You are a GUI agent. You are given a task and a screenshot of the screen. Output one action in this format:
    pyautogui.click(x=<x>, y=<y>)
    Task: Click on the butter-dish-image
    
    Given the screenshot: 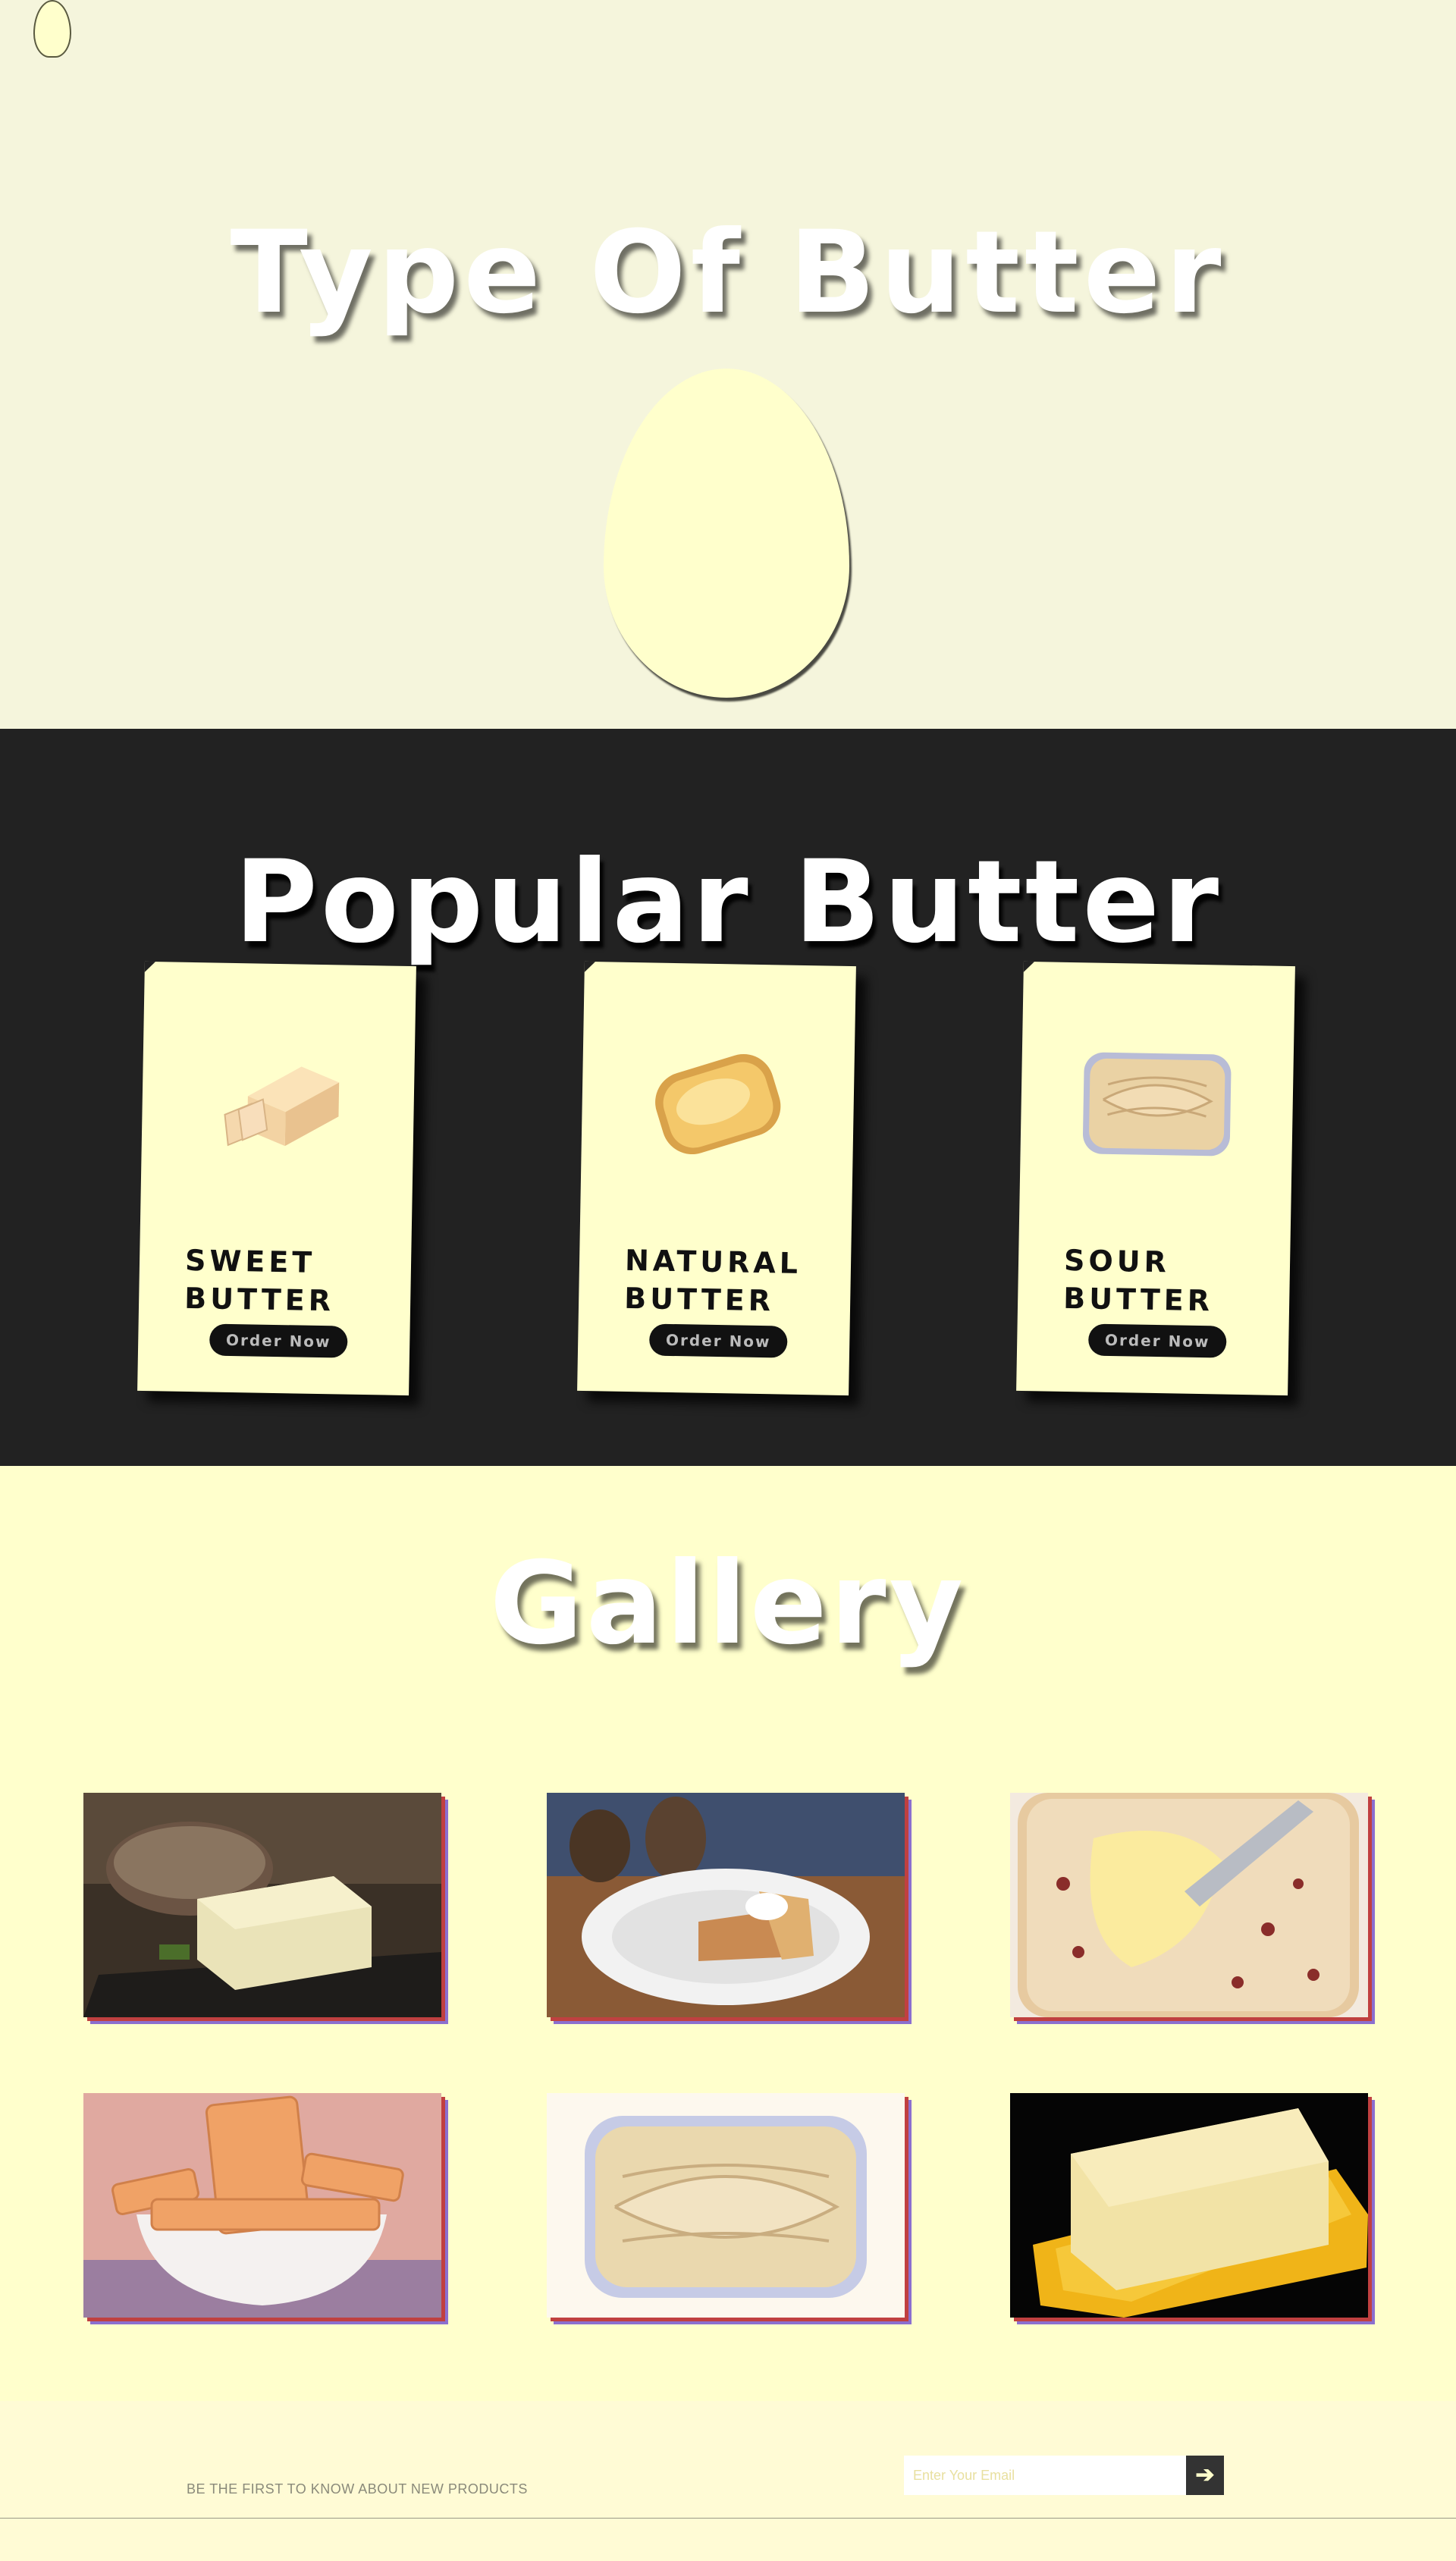 What is the action you would take?
    pyautogui.click(x=1189, y=2205)
    